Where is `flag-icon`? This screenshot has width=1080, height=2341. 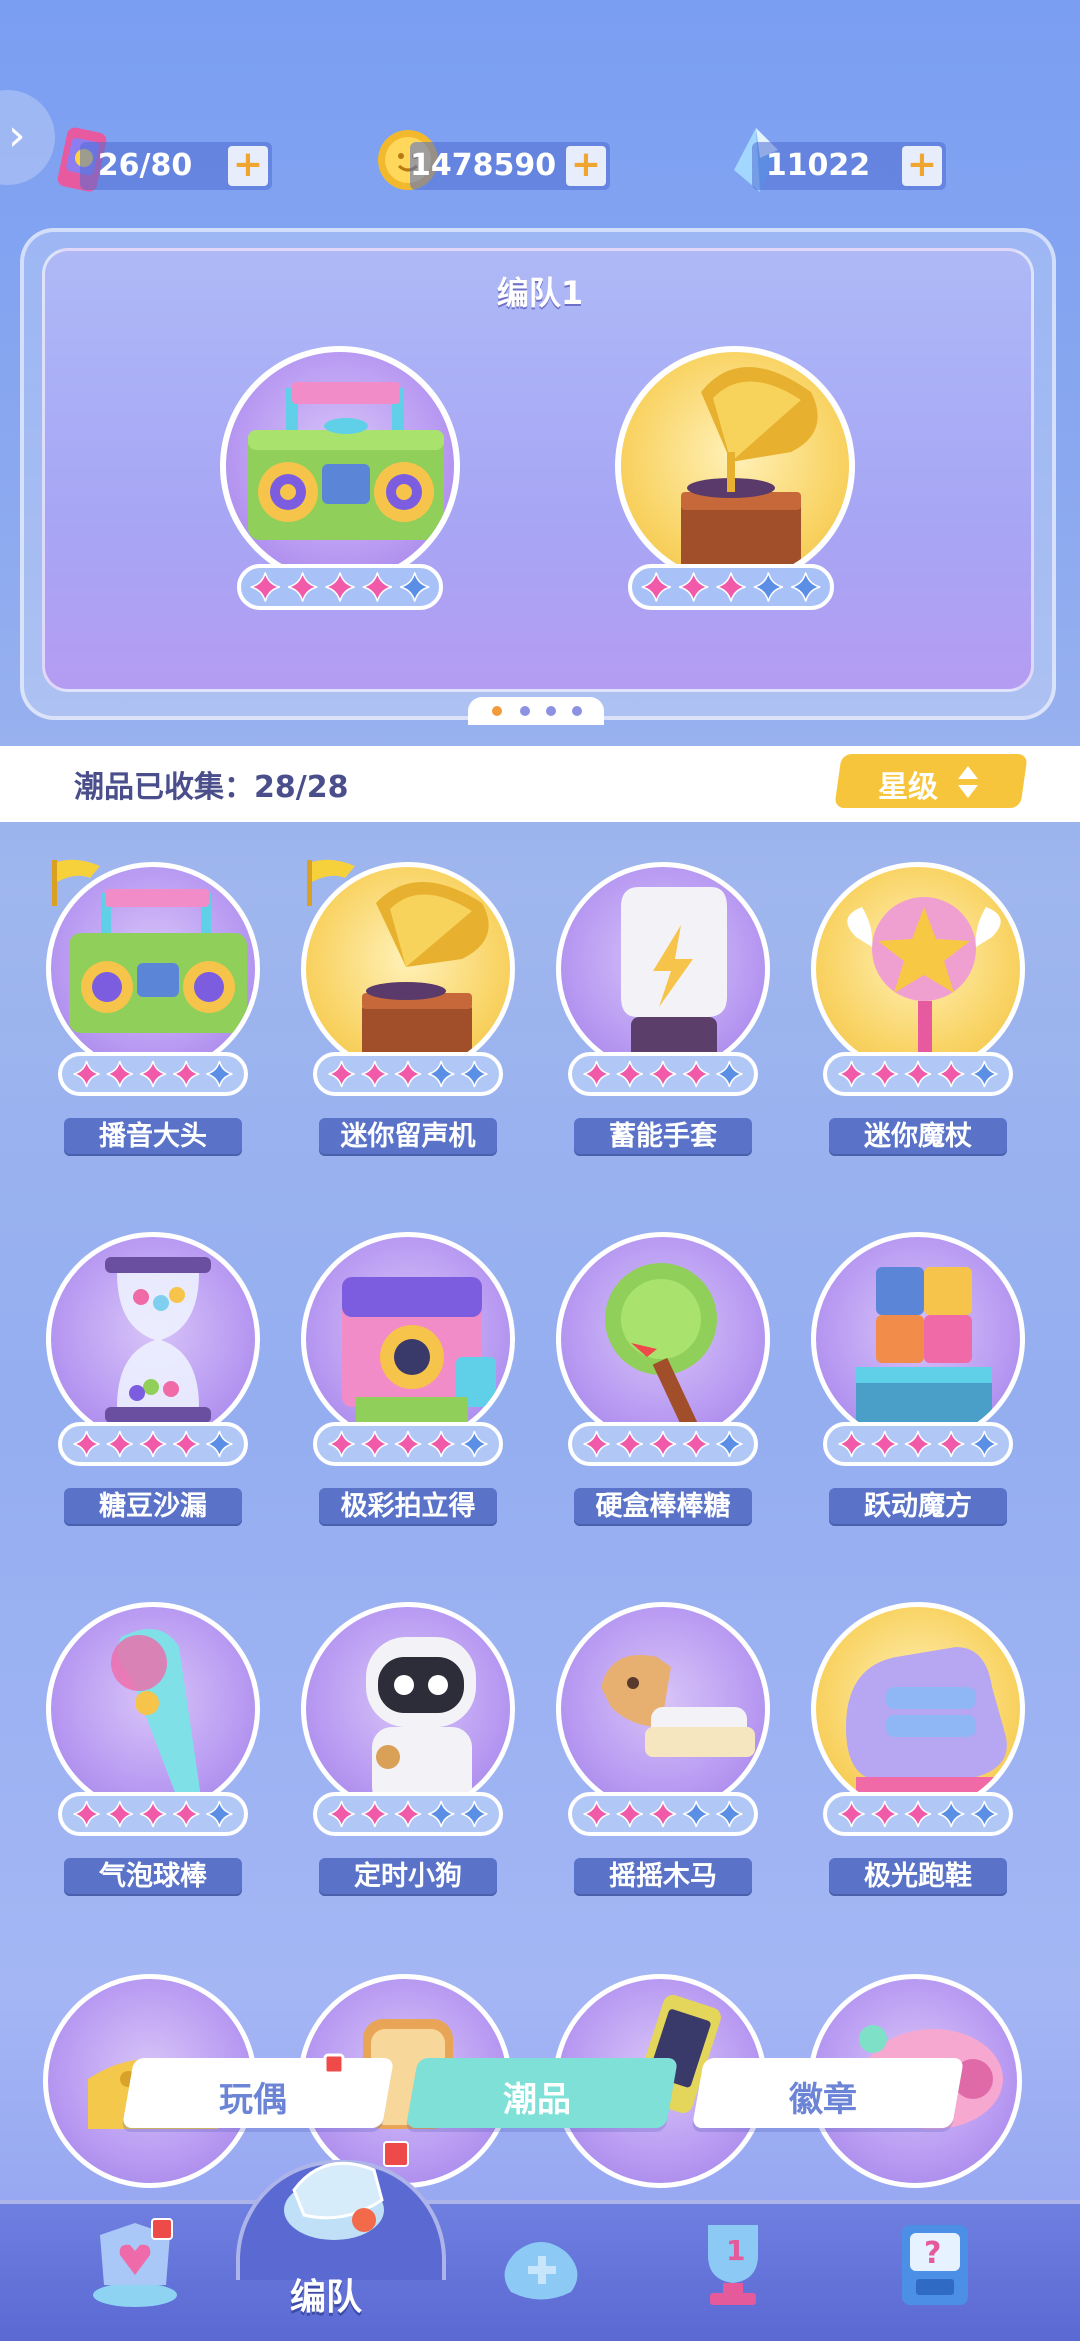
flag-icon is located at coordinates (331, 882).